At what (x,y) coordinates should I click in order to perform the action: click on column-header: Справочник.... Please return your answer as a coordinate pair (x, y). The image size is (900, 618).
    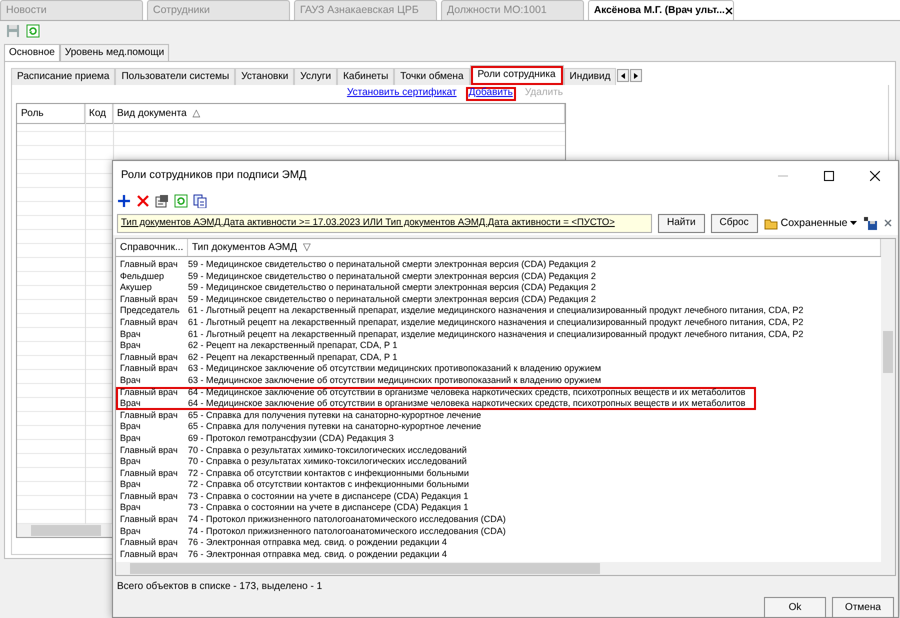
    Looking at the image, I should click on (152, 247).